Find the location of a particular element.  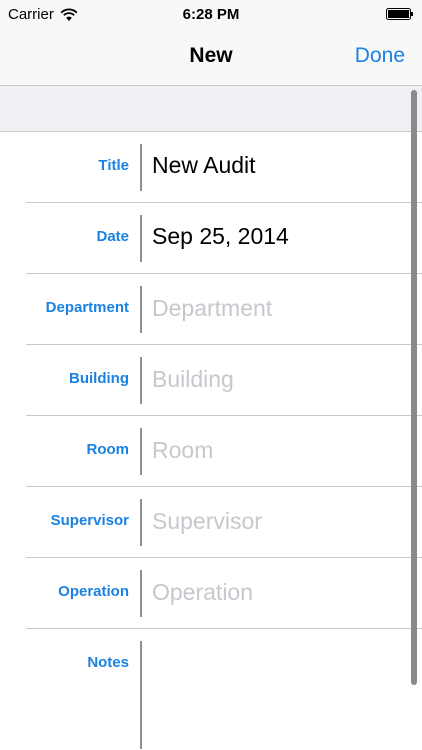

form-row-operation: Operation is located at coordinates (211, 593).